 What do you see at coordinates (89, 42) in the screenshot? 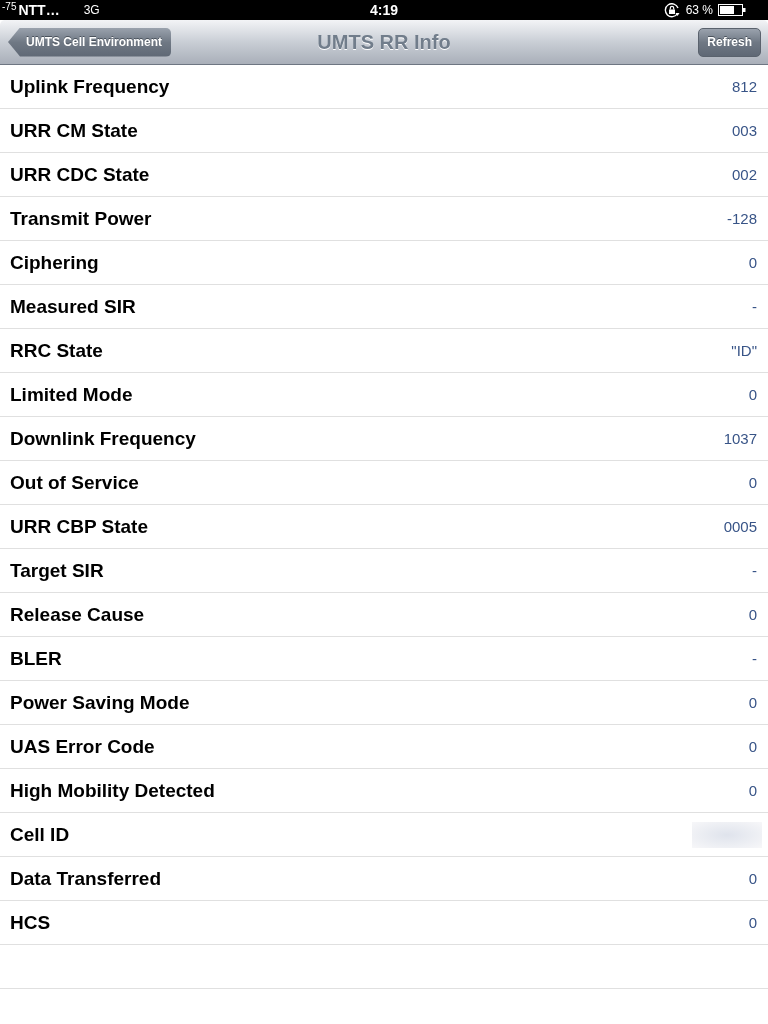
I see `back-button: UMTS Cell Environment` at bounding box center [89, 42].